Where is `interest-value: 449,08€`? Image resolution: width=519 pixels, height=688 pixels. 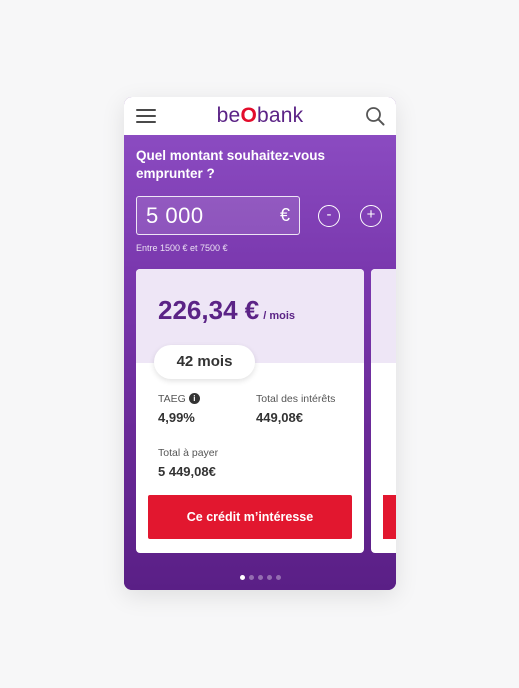
interest-value: 449,08€ is located at coordinates (279, 417).